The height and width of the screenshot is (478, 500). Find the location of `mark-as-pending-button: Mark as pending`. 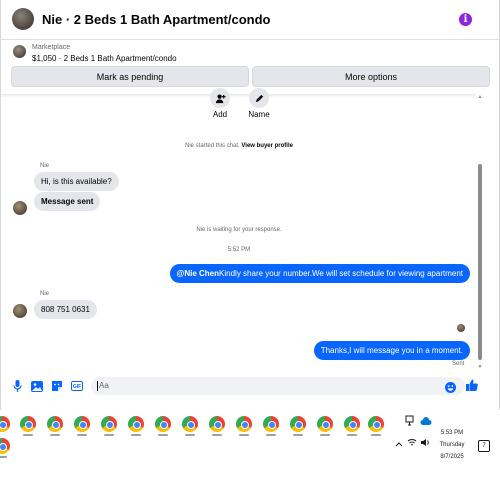

mark-as-pending-button: Mark as pending is located at coordinates (130, 76).